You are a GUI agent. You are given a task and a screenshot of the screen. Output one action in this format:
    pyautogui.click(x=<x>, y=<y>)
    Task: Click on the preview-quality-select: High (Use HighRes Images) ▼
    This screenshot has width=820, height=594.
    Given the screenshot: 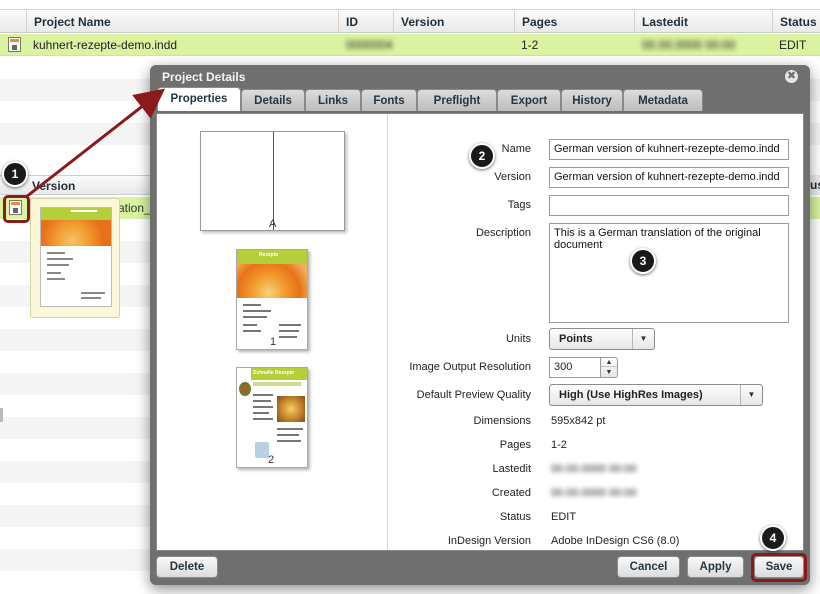 What is the action you would take?
    pyautogui.click(x=656, y=395)
    